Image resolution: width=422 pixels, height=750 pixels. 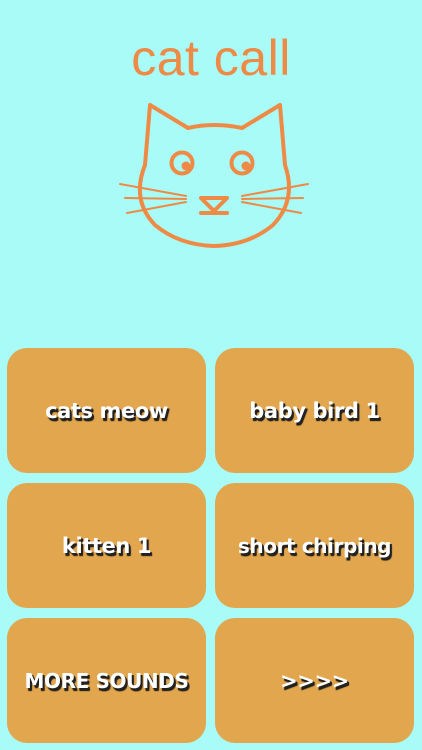 I want to click on sound-button-baby-bird-1: baby bird 1, so click(x=314, y=410).